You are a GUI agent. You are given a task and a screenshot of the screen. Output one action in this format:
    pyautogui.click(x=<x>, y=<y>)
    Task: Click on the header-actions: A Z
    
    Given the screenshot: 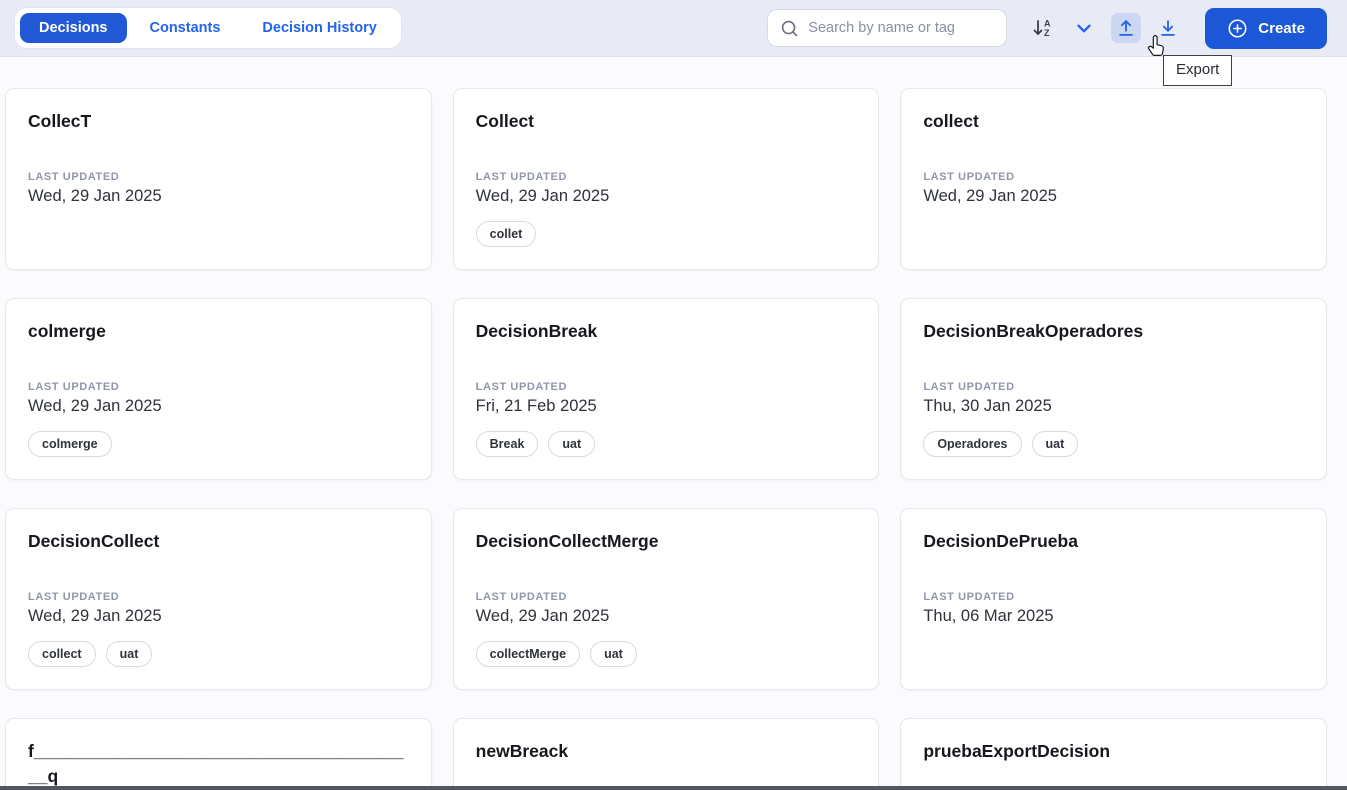 What is the action you would take?
    pyautogui.click(x=1047, y=28)
    